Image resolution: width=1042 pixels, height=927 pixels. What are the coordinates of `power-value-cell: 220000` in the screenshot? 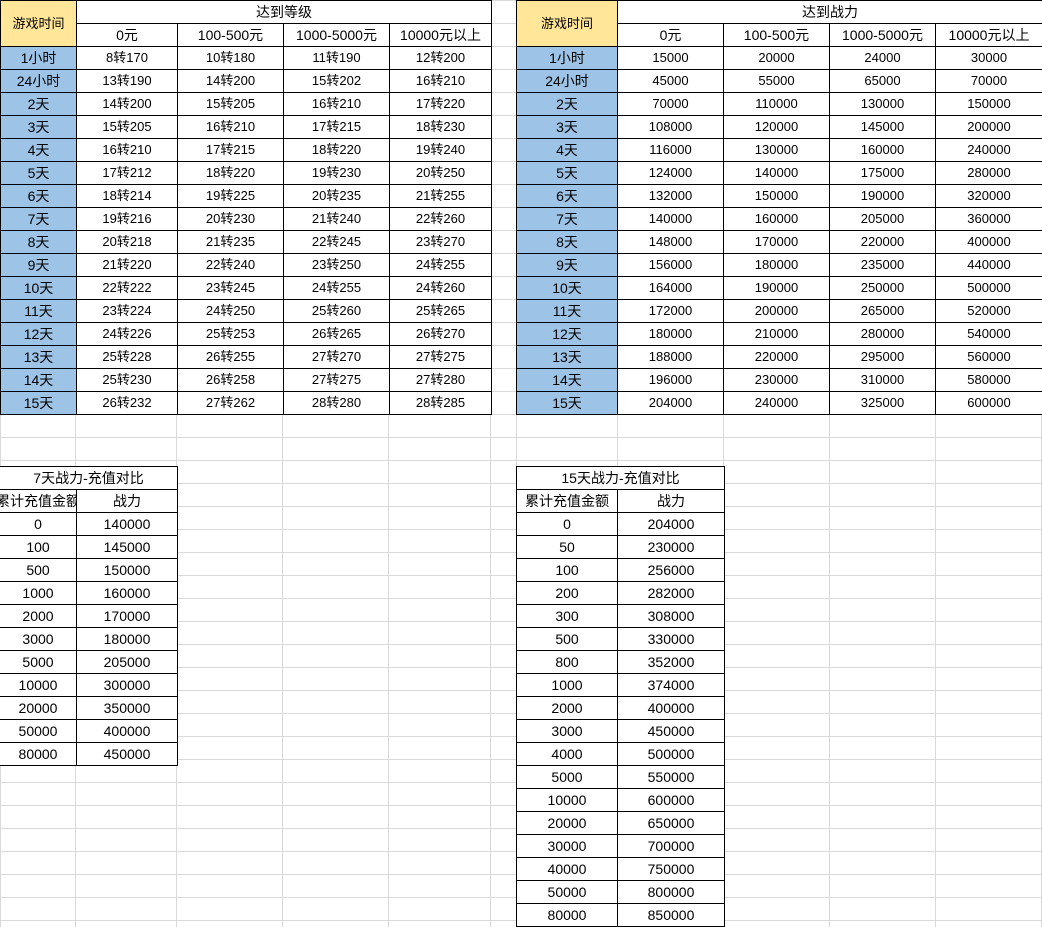 It's located at (882, 242).